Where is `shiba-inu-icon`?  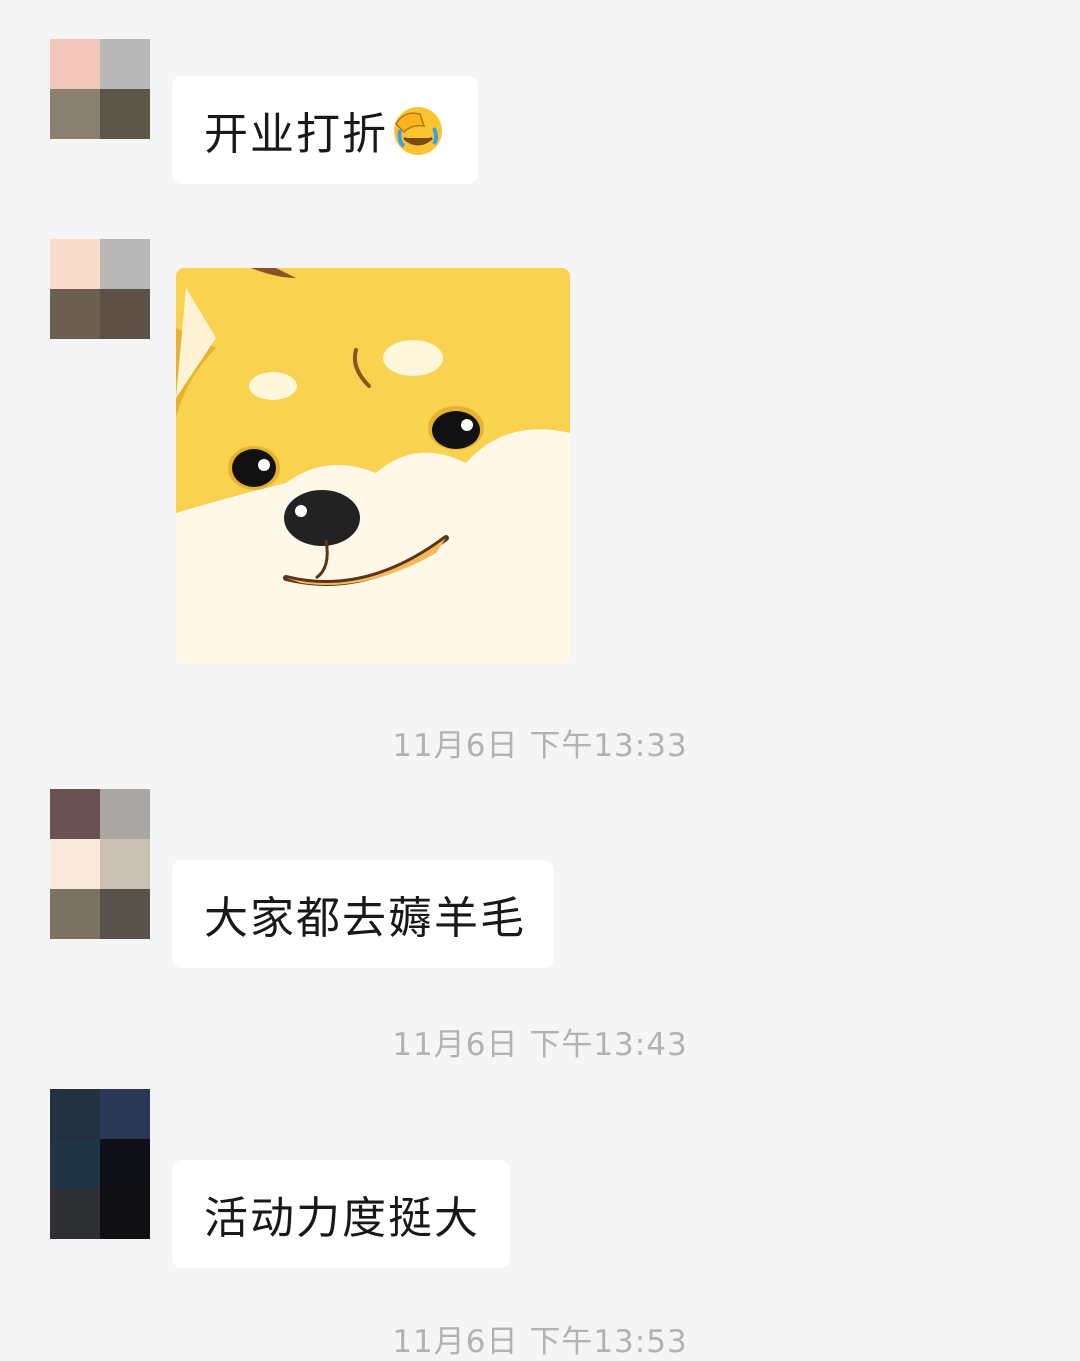
shiba-inu-icon is located at coordinates (373, 466).